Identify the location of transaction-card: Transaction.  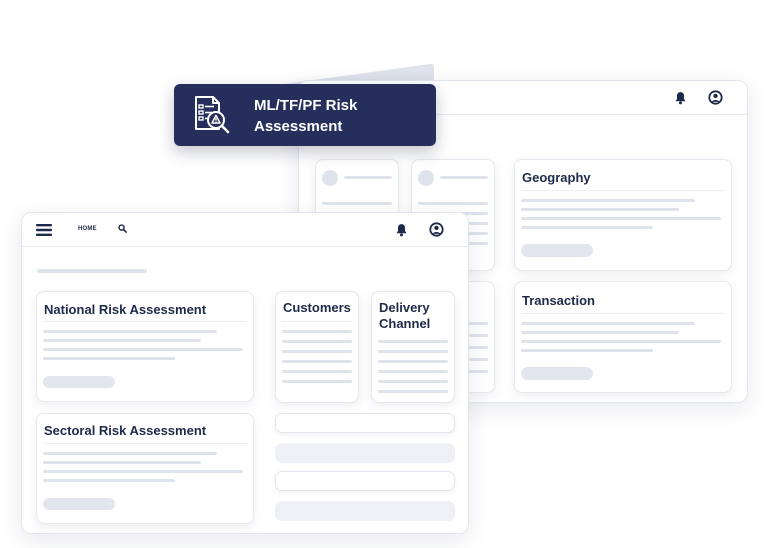
(623, 337).